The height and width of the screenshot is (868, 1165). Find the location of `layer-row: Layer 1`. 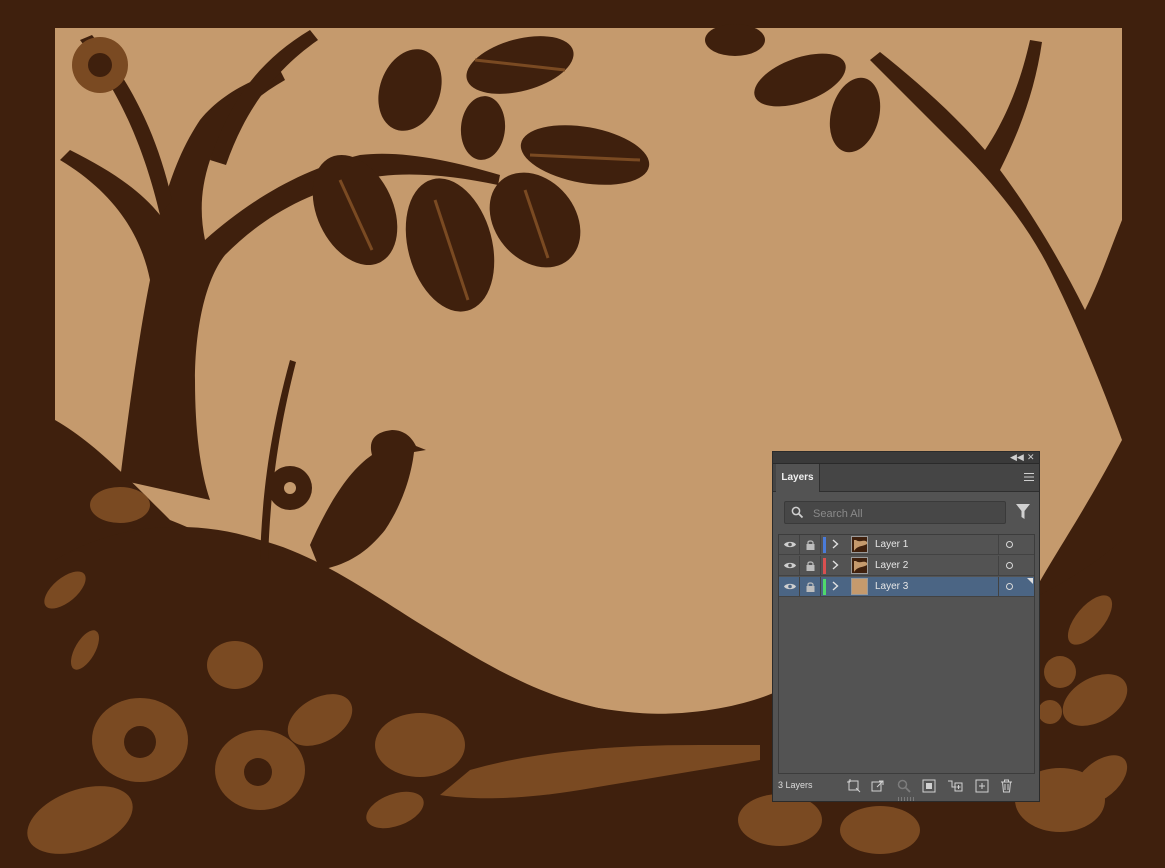

layer-row: Layer 1 is located at coordinates (906, 545).